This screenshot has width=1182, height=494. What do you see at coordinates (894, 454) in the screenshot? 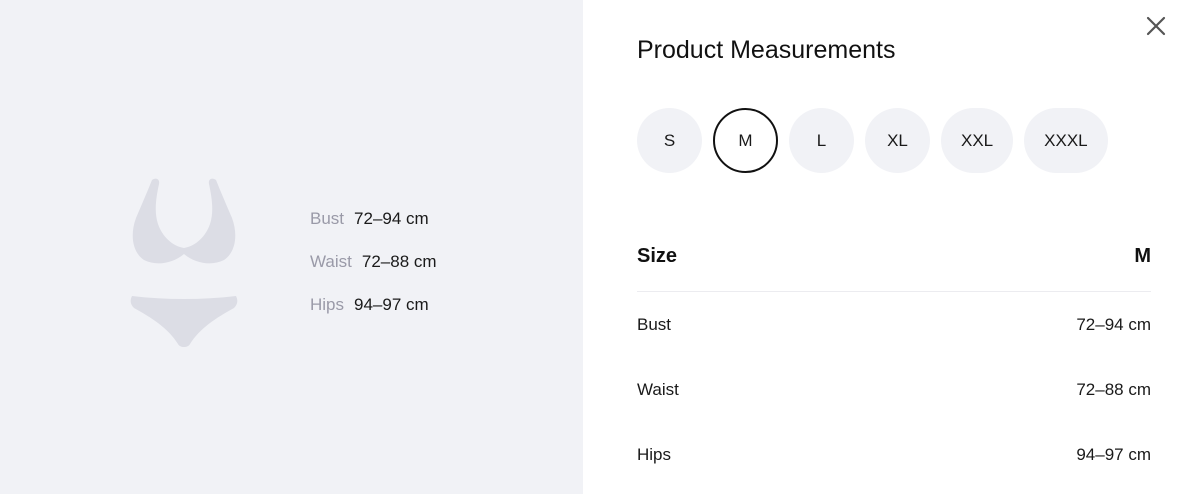
I see `table-row-hips: Hips 94–97 cm` at bounding box center [894, 454].